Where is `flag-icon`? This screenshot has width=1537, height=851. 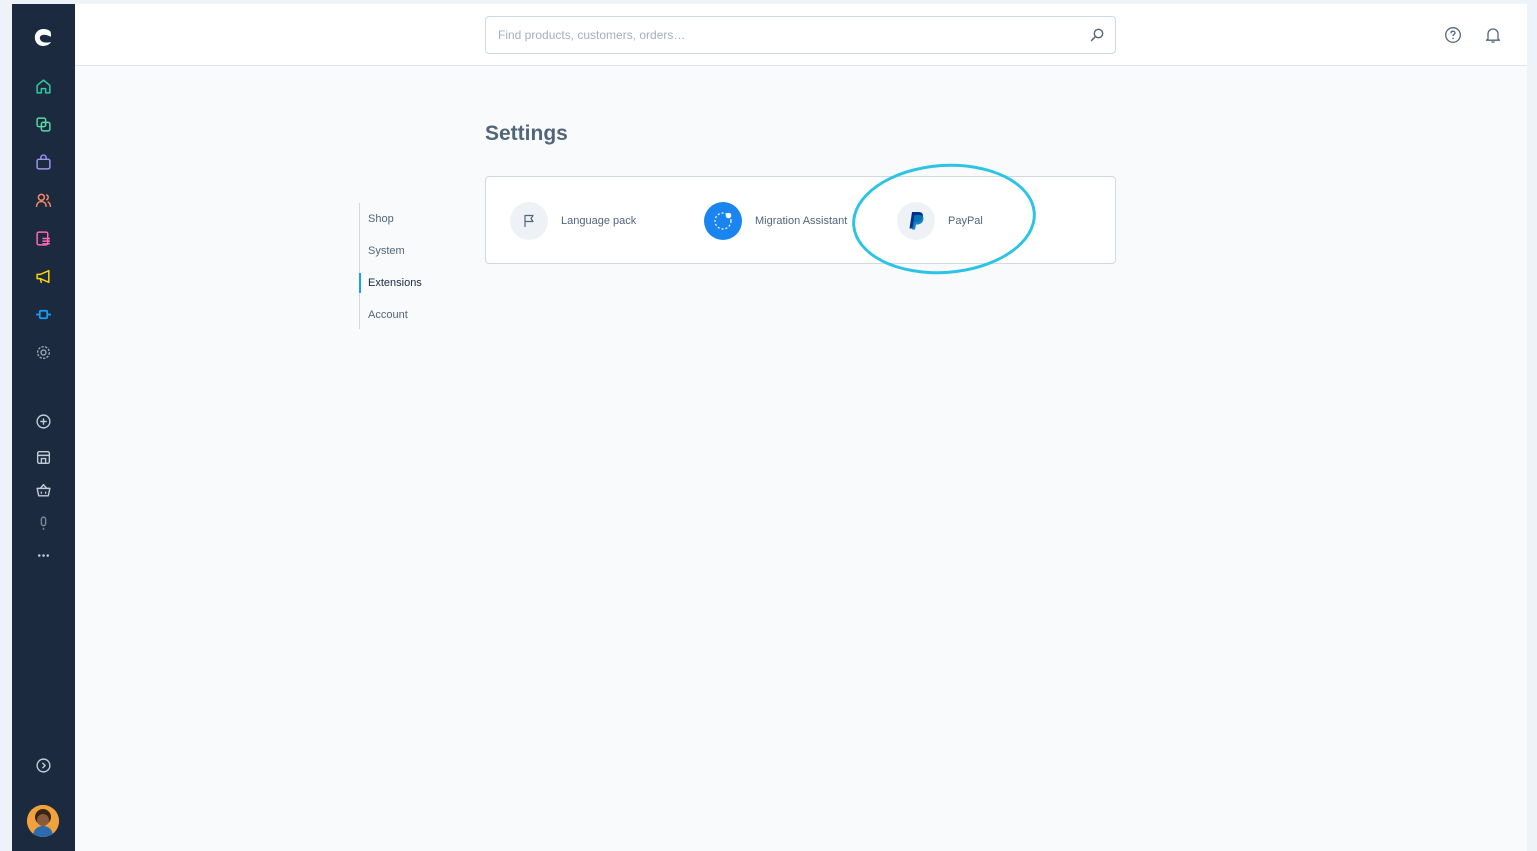 flag-icon is located at coordinates (529, 221).